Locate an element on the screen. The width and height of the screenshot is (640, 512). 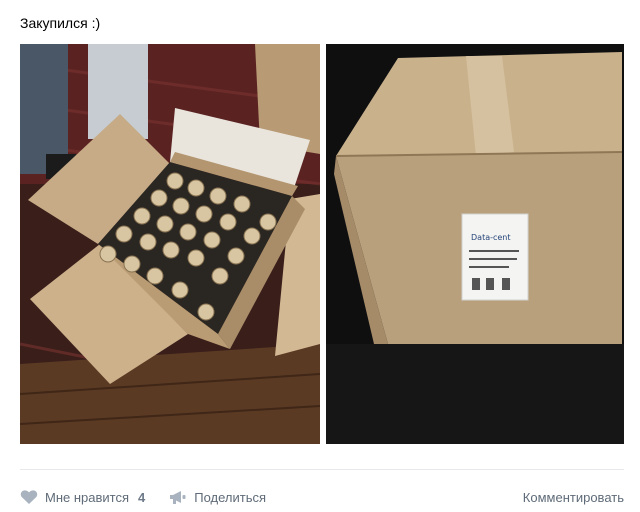
share-button: Поделиться is located at coordinates (217, 497).